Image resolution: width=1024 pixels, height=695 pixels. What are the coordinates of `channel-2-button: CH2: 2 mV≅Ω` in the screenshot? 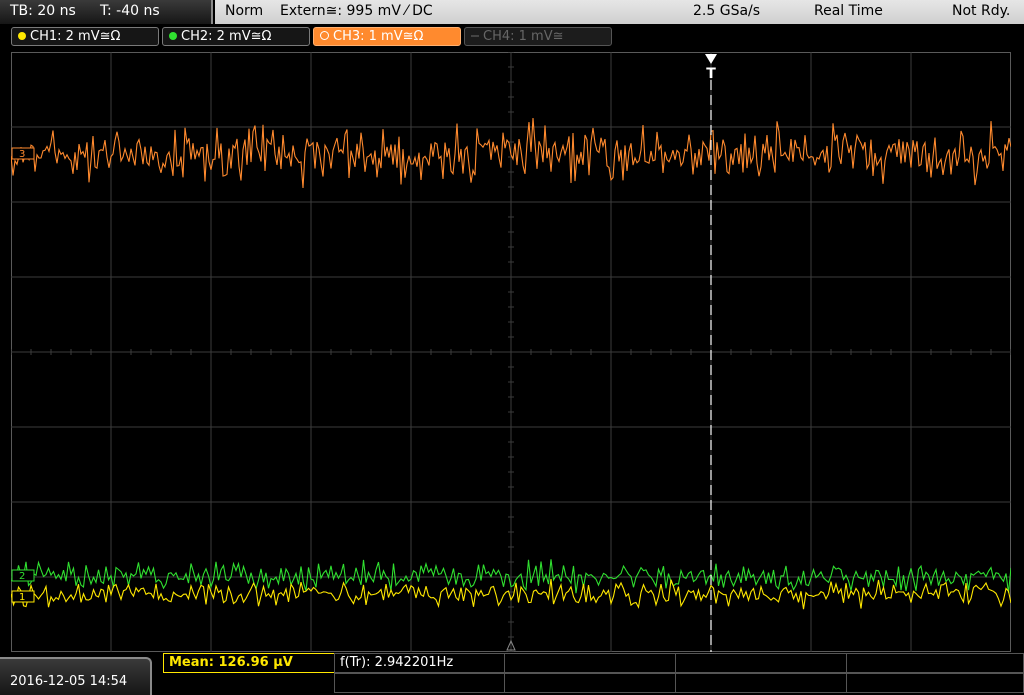 It's located at (236, 36).